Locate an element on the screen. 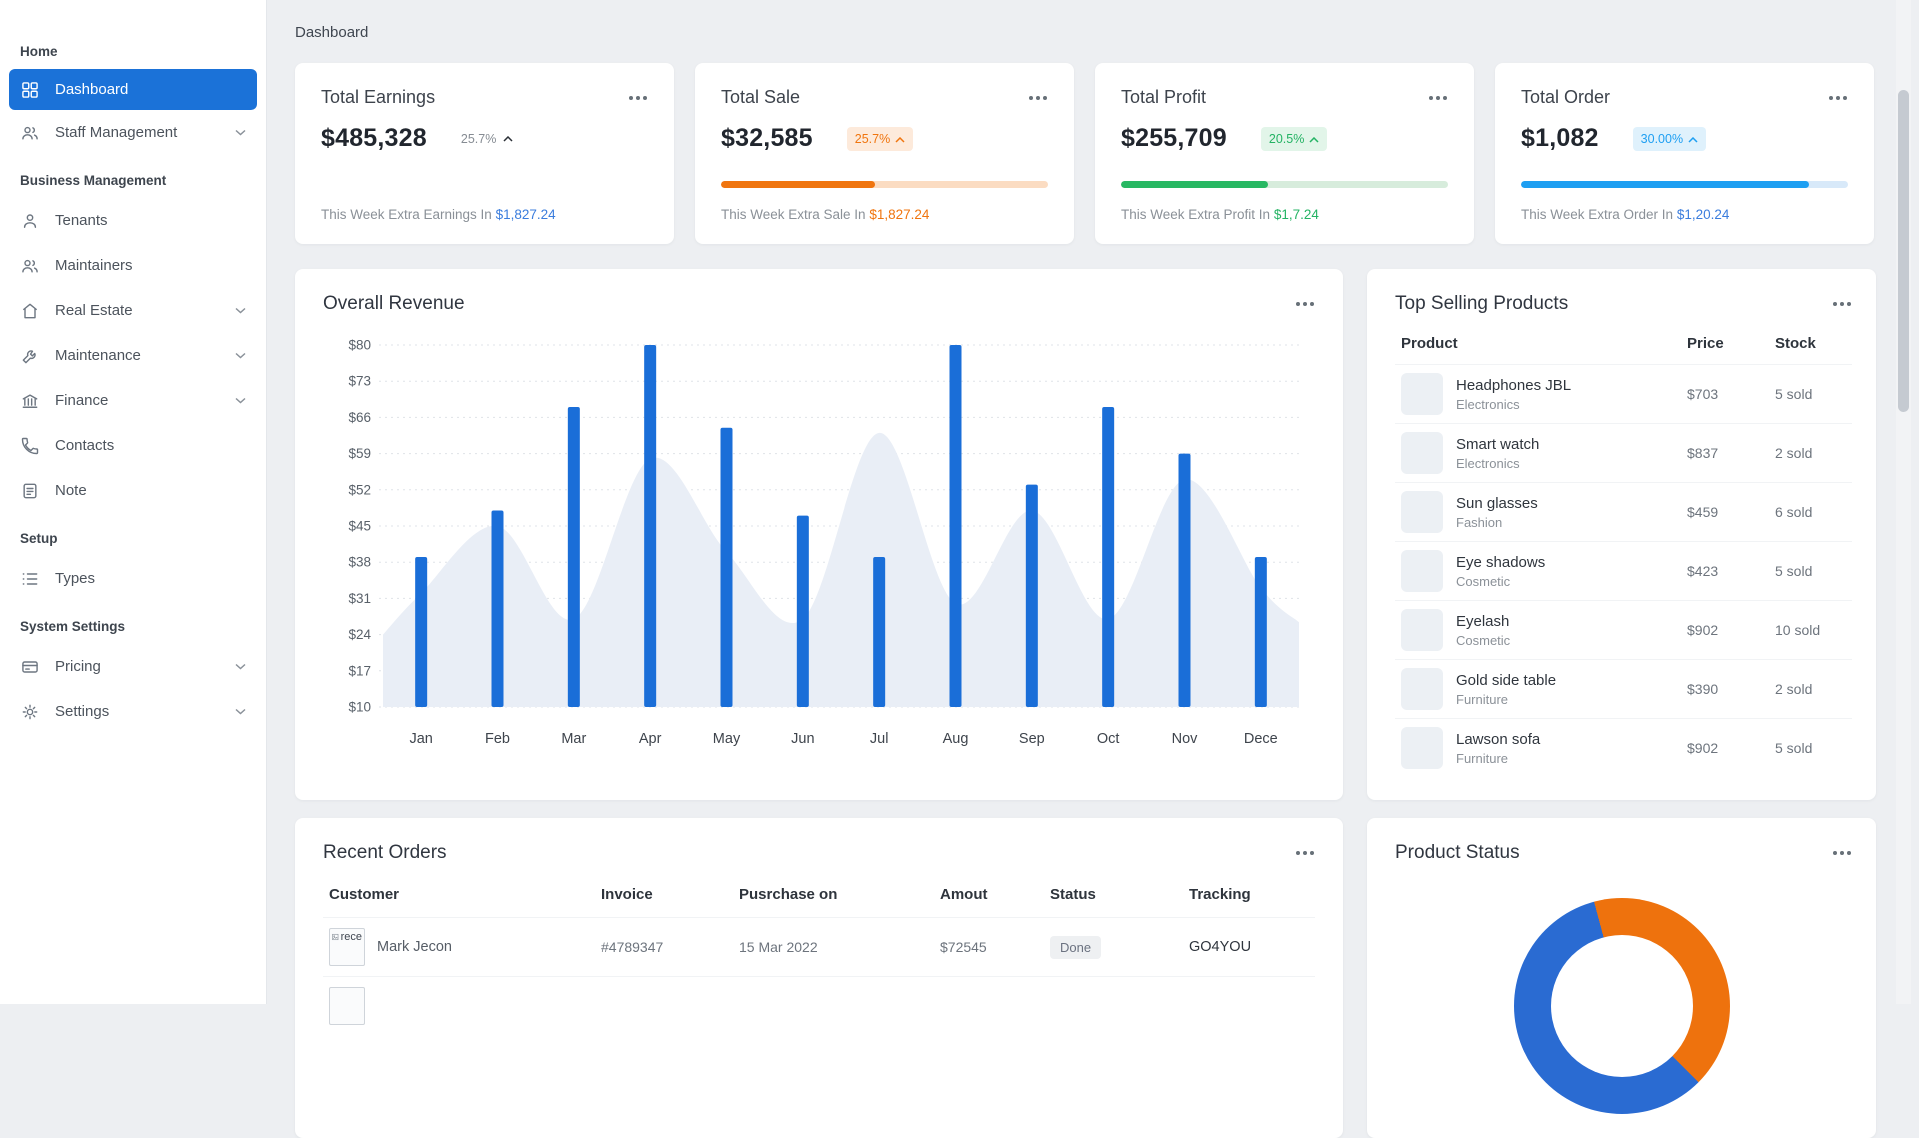 Image resolution: width=1919 pixels, height=1138 pixels. sidebar-item-real-estate: Real Estate is located at coordinates (133, 310).